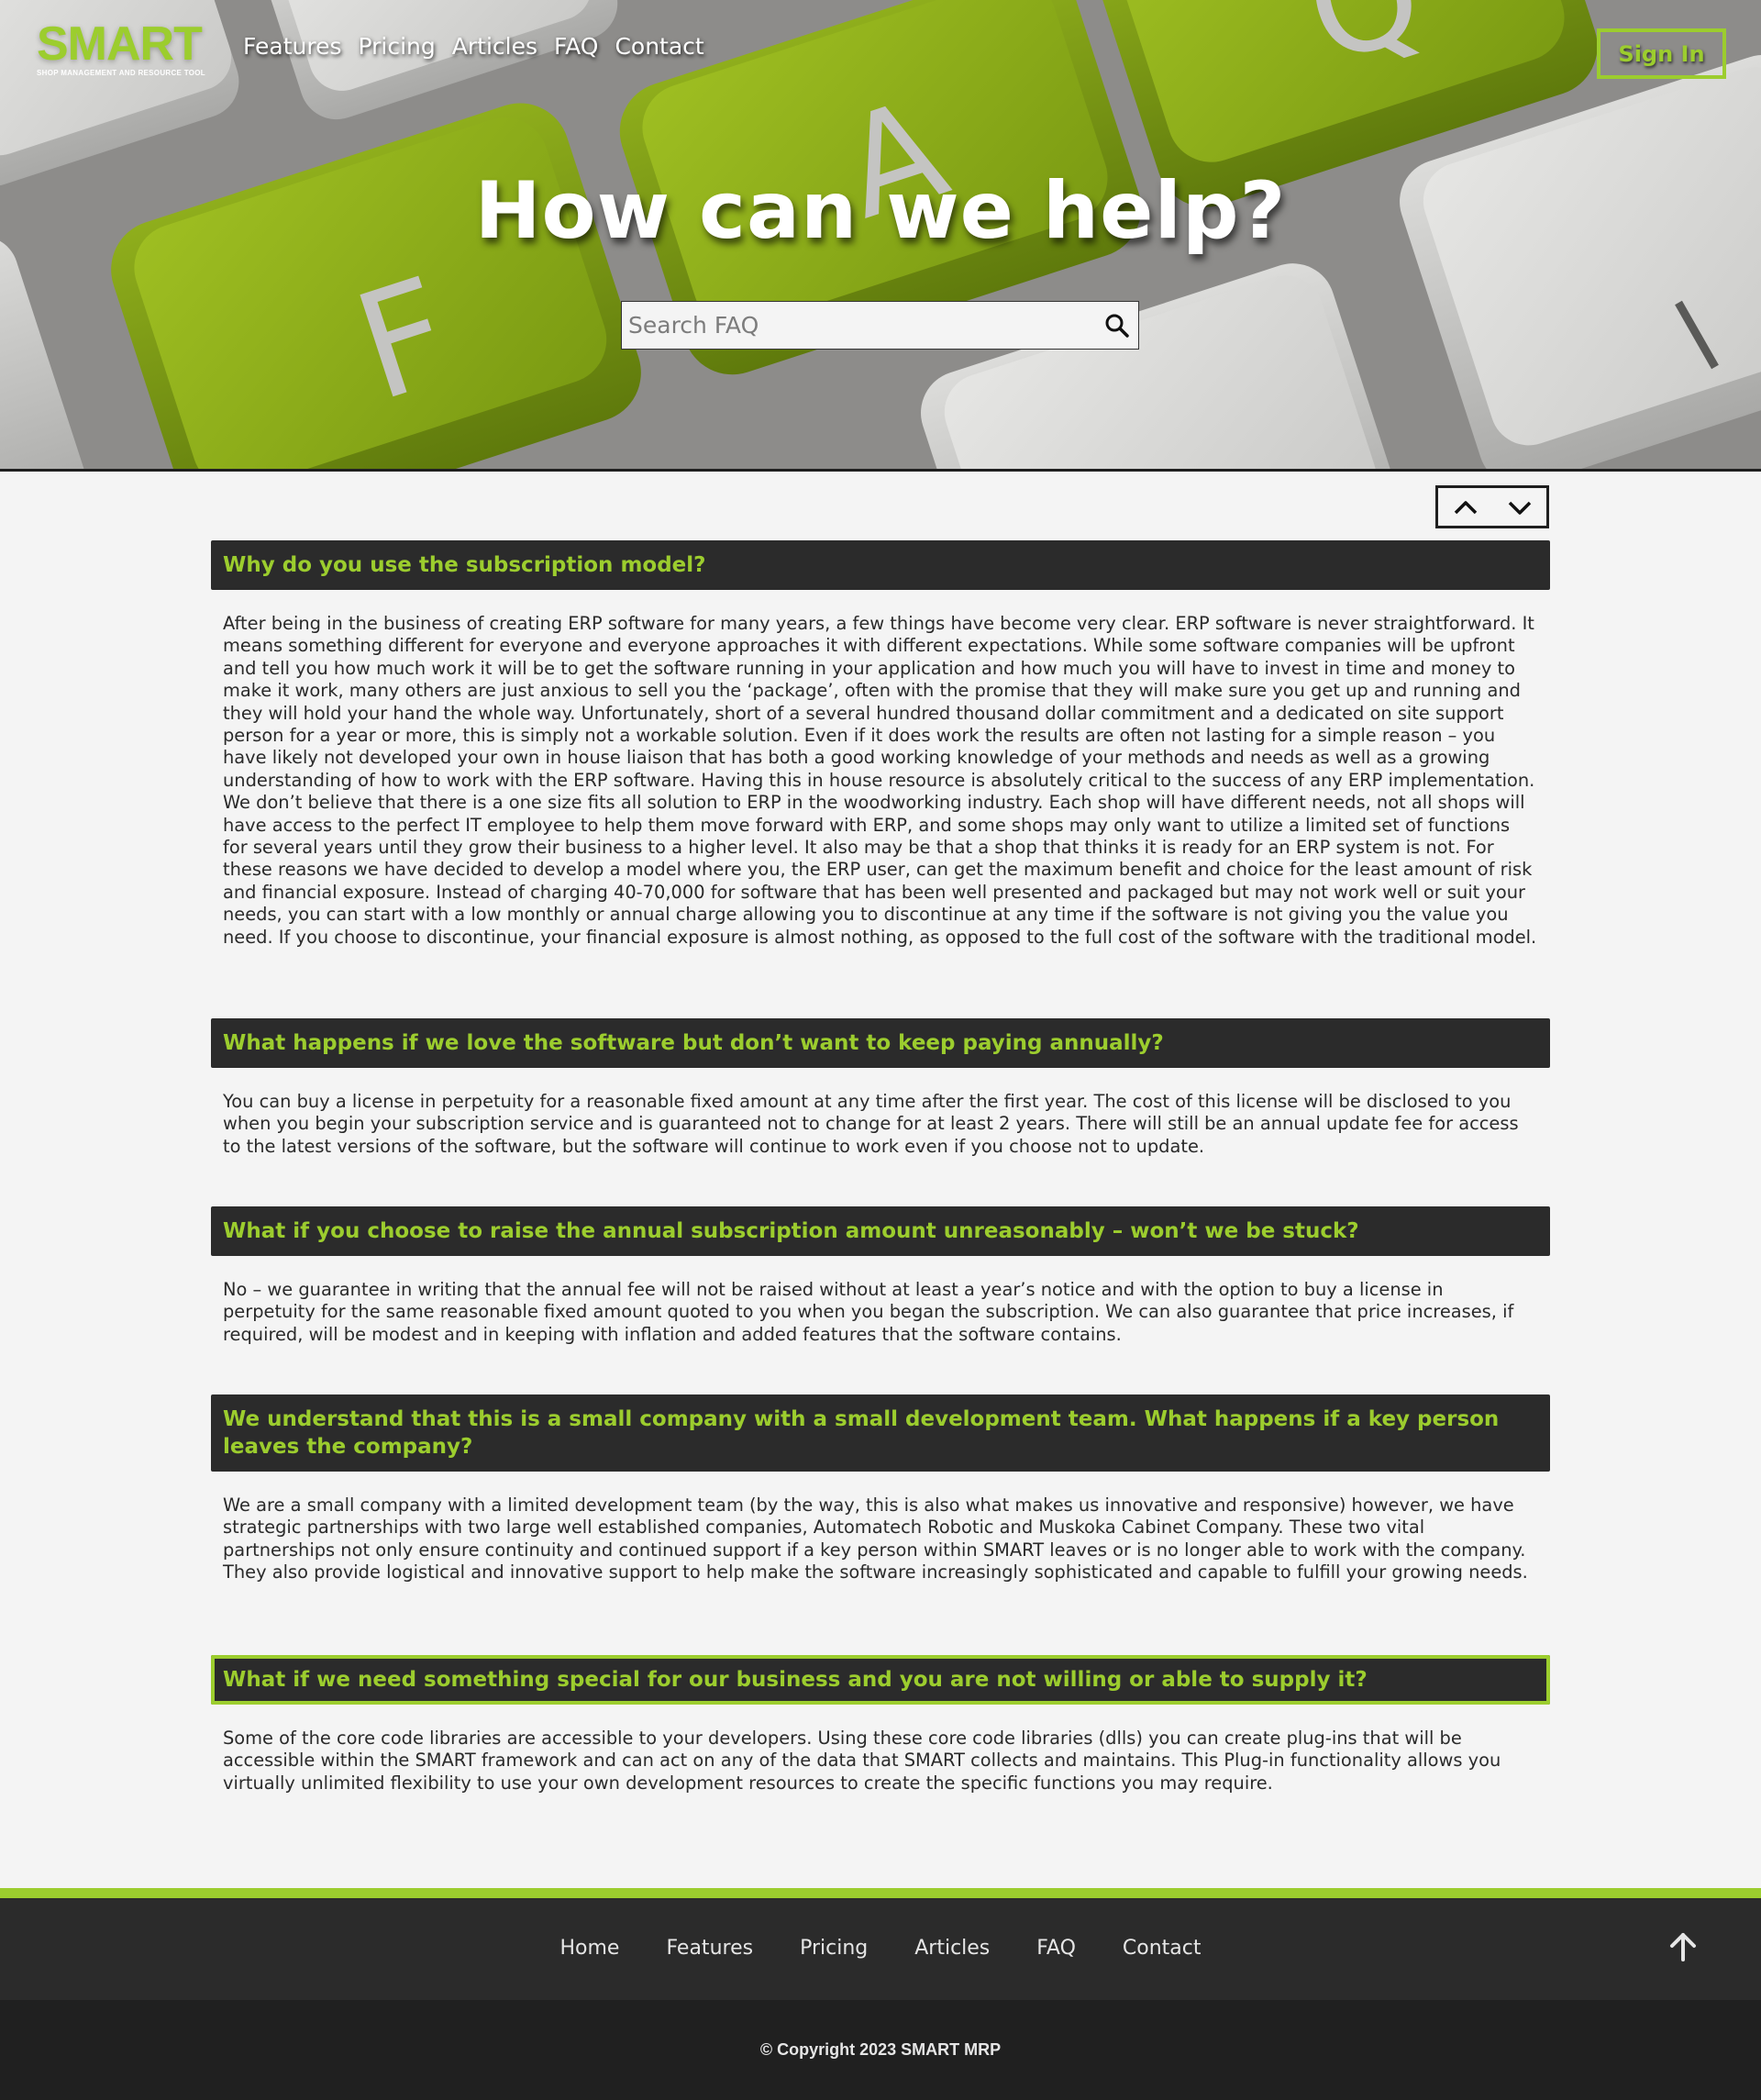 The height and width of the screenshot is (2100, 1761). What do you see at coordinates (834, 1949) in the screenshot?
I see `footer-link-pricing: Pricing` at bounding box center [834, 1949].